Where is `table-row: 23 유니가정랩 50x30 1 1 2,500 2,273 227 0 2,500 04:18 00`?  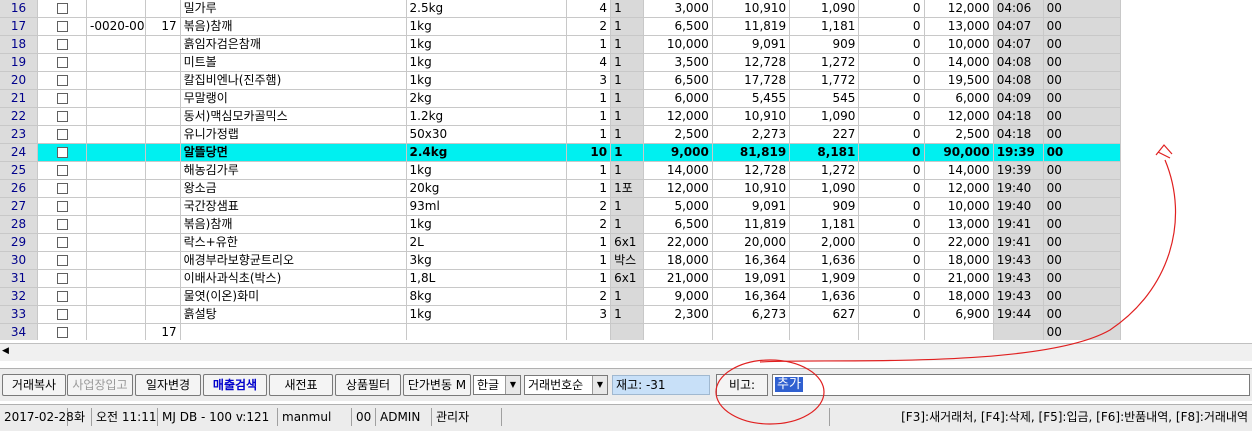
table-row: 23 유니가정랩 50x30 1 1 2,500 2,273 227 0 2,500 04:18 00 is located at coordinates (560, 134).